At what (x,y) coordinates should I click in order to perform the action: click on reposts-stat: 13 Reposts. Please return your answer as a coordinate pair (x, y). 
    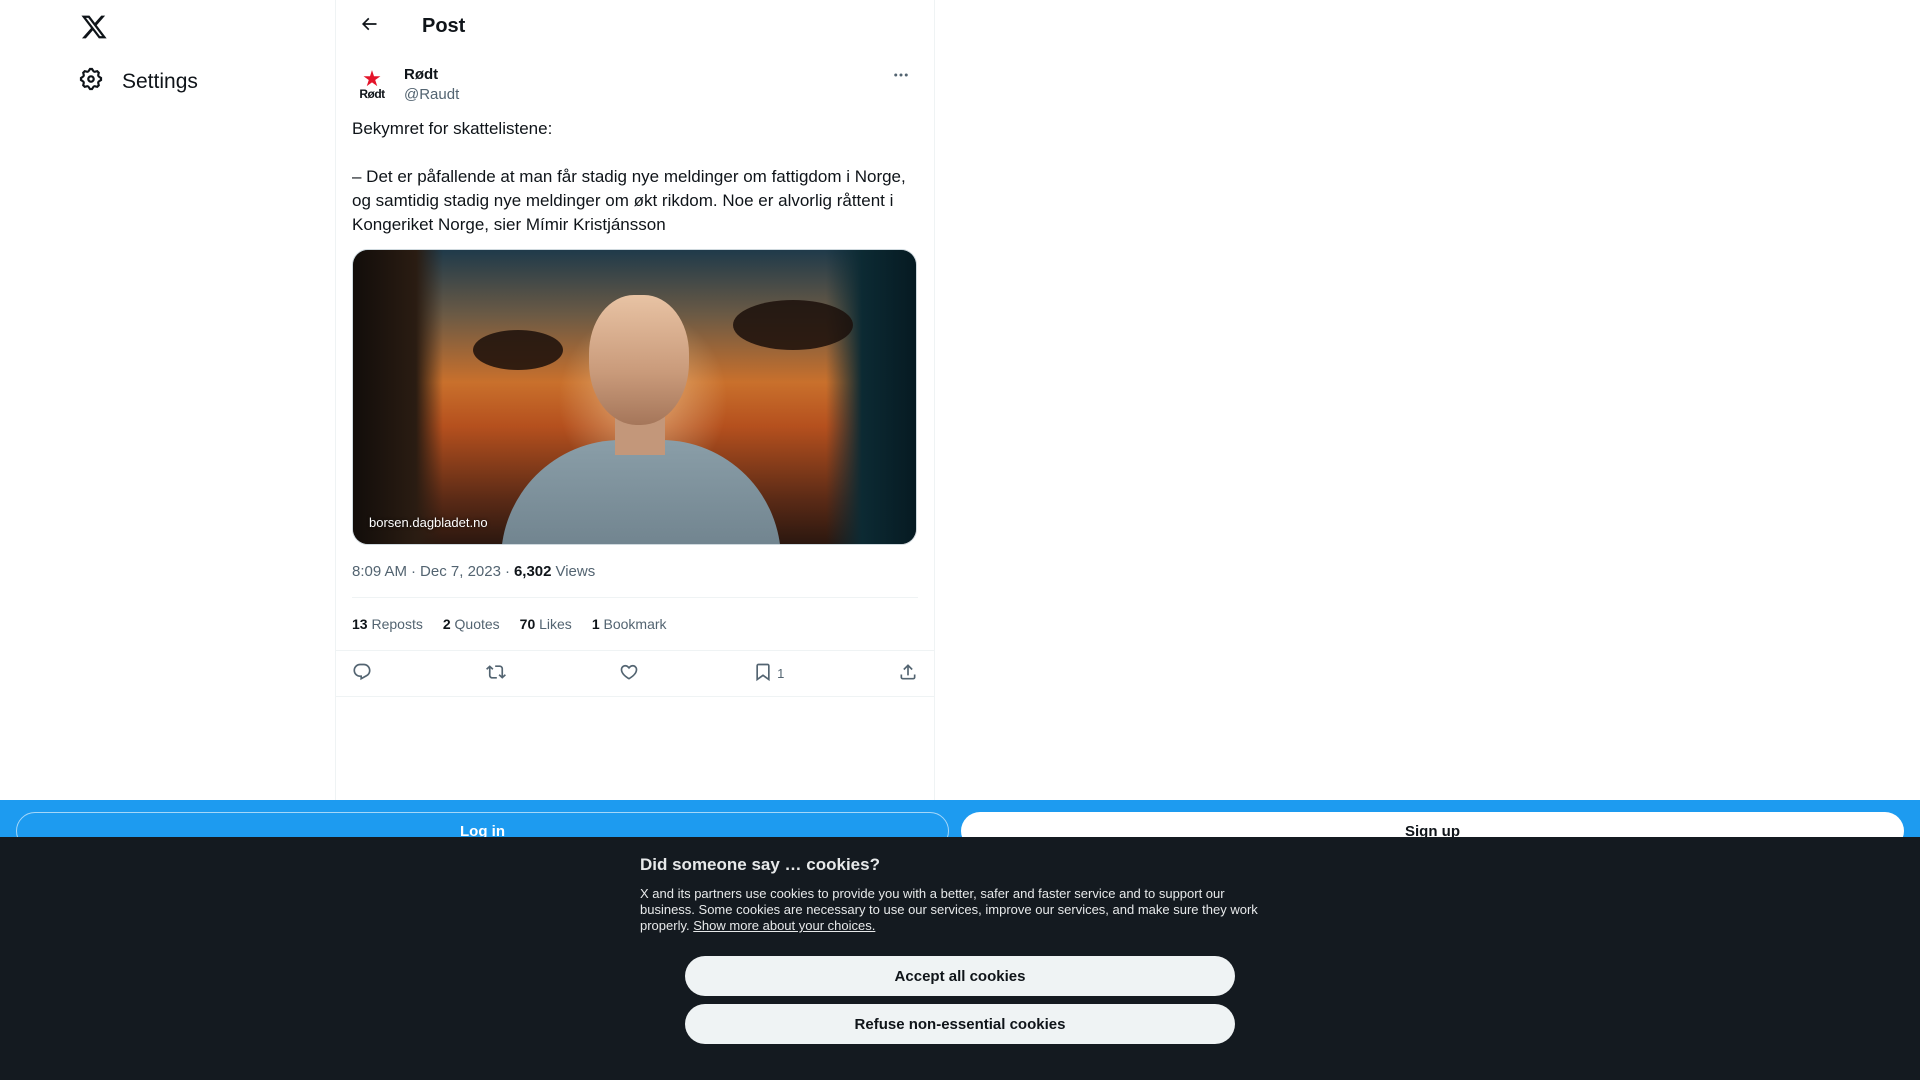
    Looking at the image, I should click on (387, 624).